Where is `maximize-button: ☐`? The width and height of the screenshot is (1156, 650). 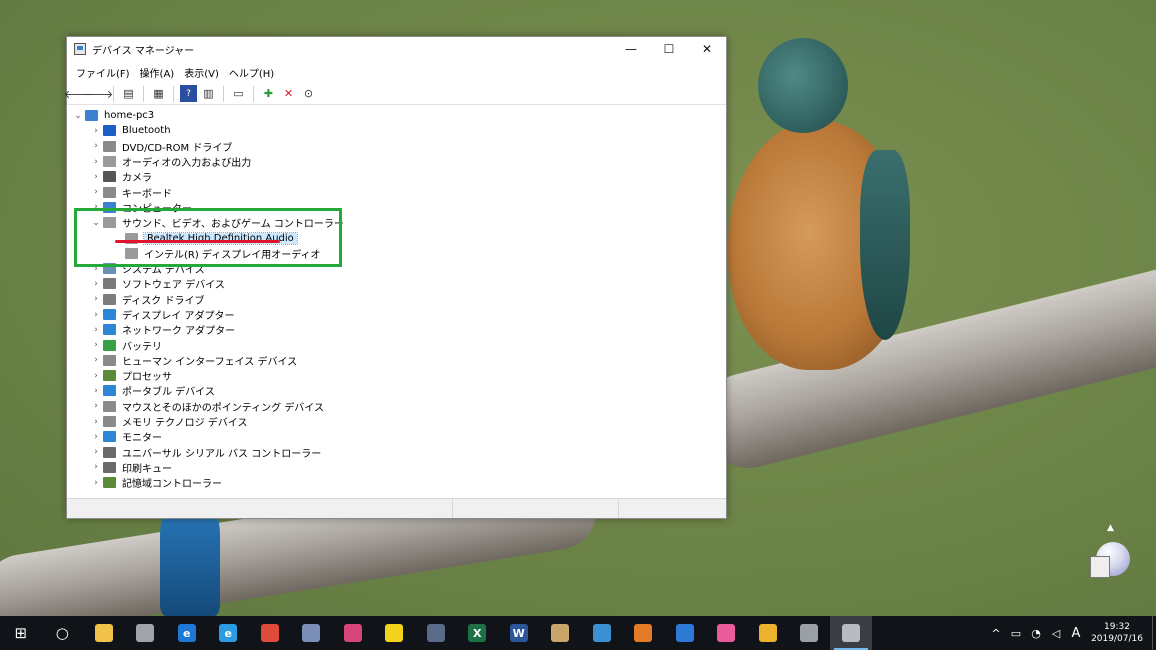 maximize-button: ☐ is located at coordinates (669, 49).